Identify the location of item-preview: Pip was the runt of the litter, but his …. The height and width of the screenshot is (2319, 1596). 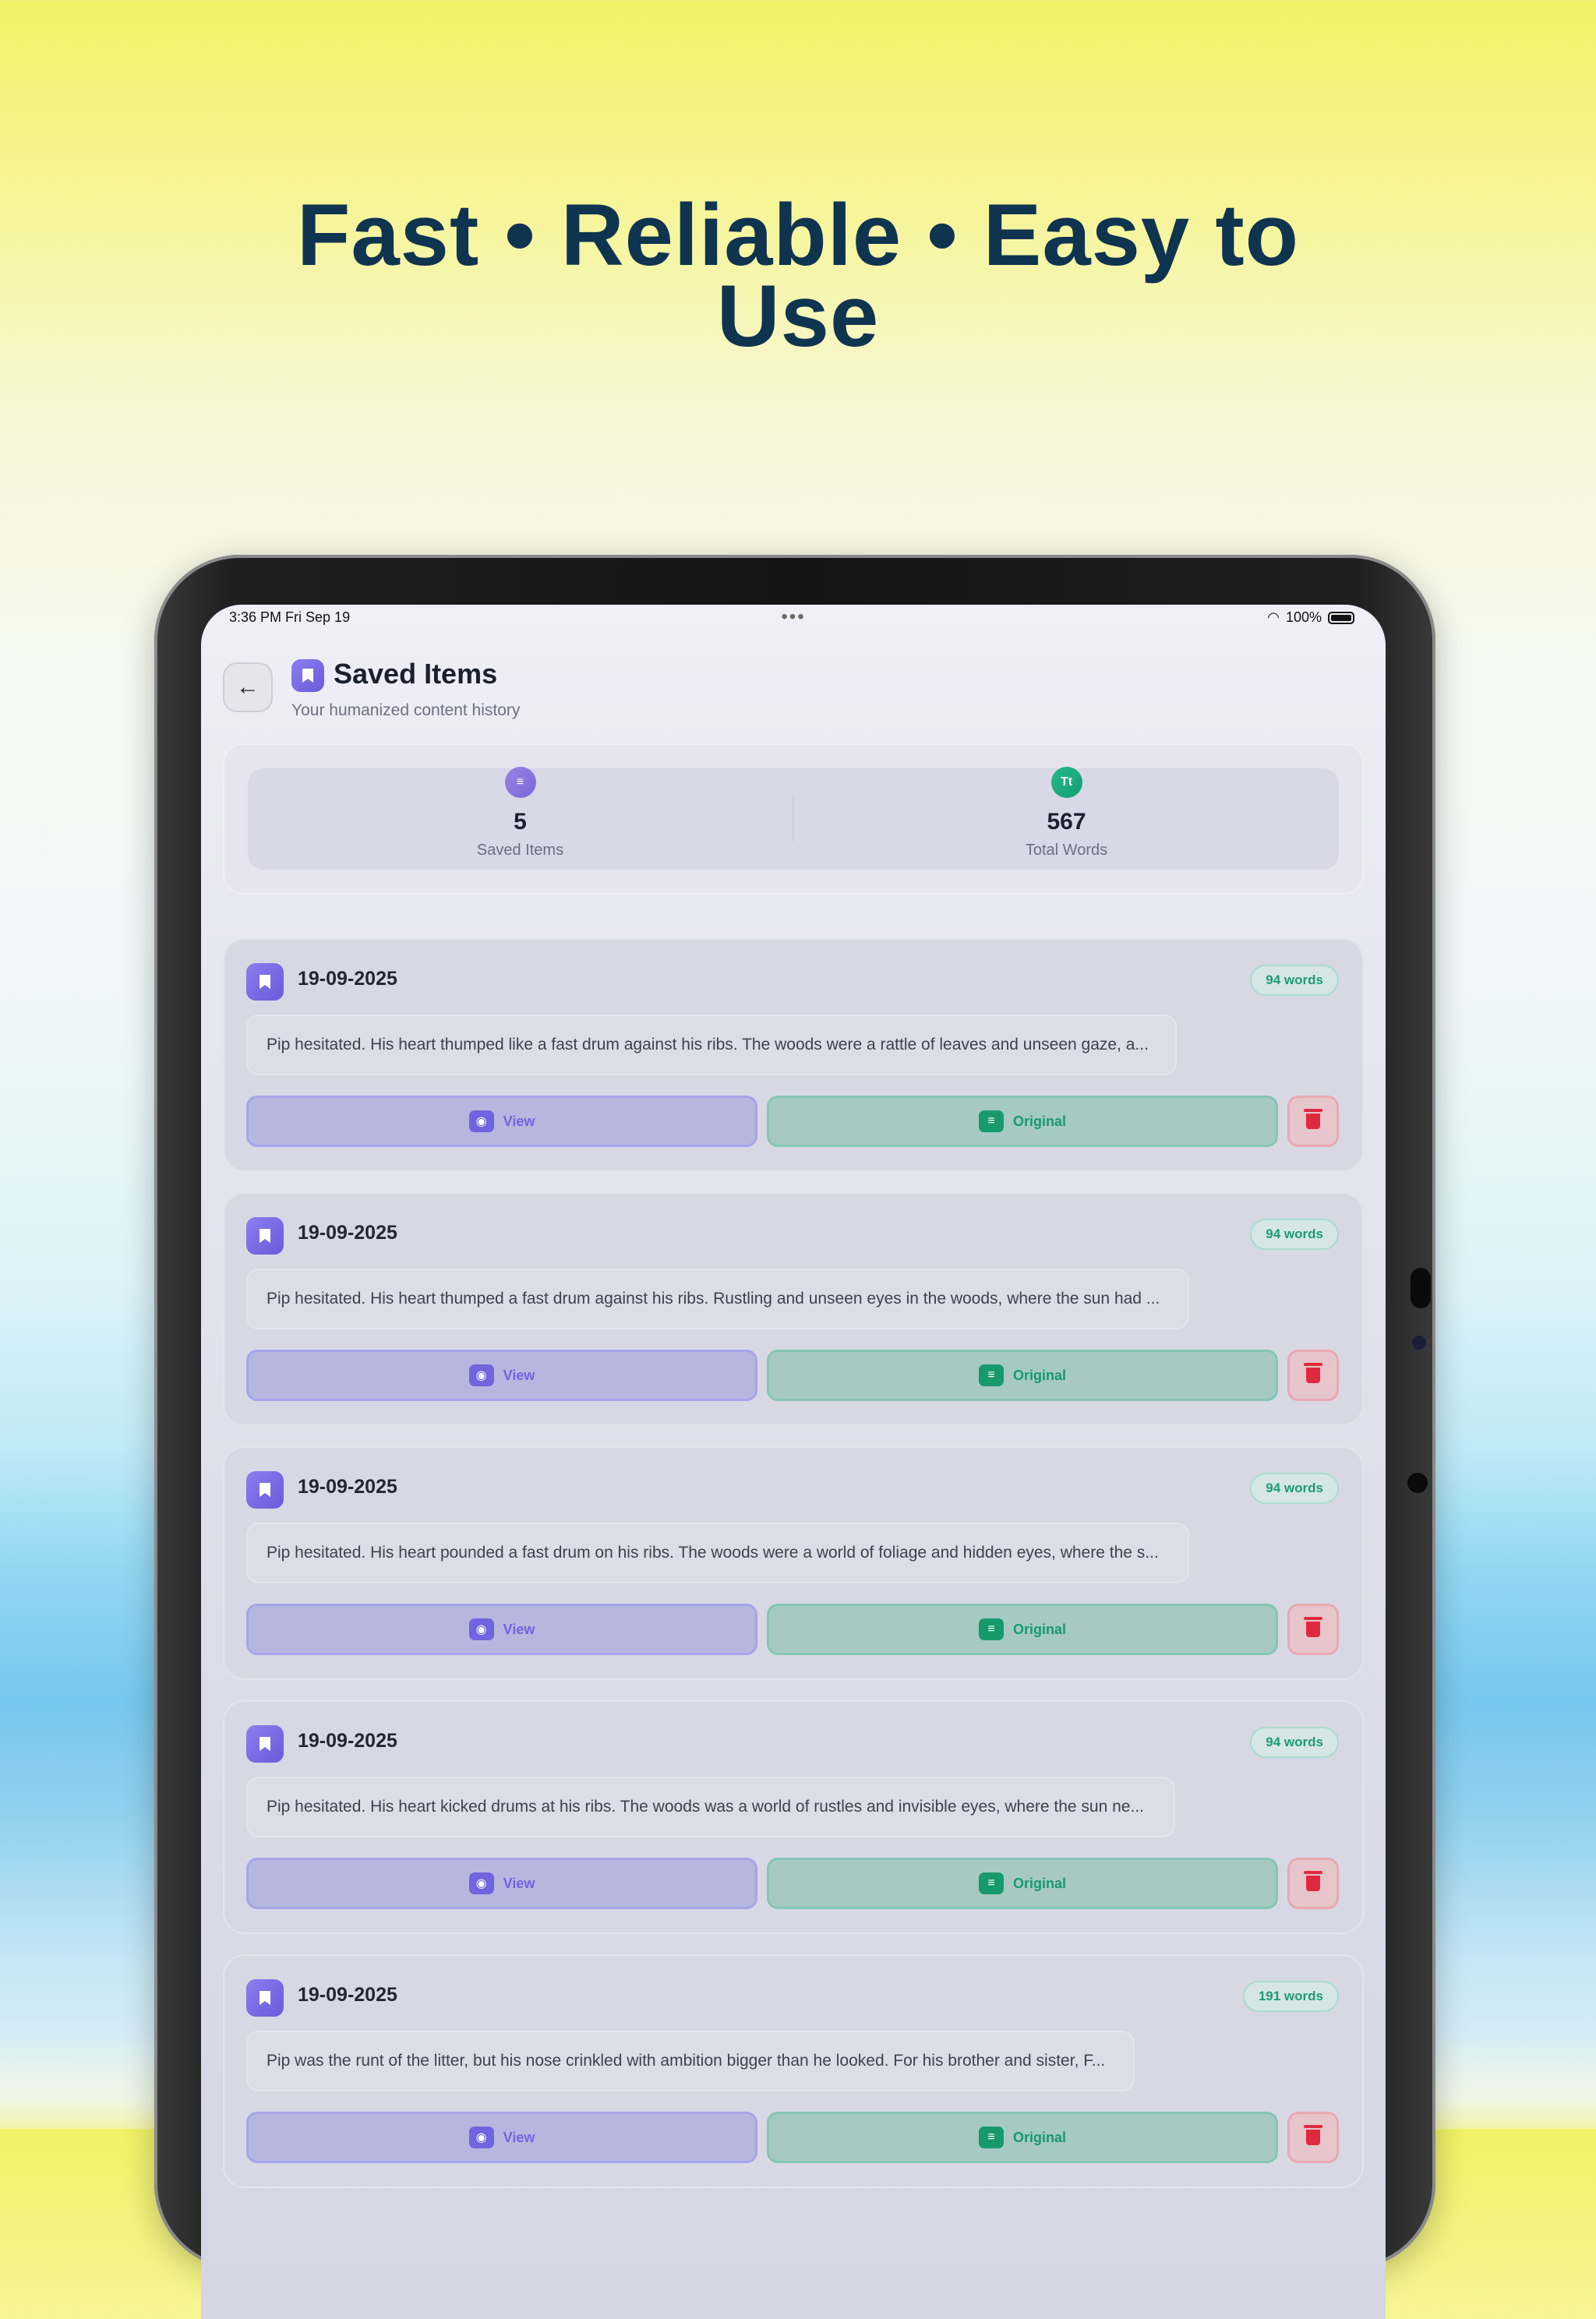
(690, 2061).